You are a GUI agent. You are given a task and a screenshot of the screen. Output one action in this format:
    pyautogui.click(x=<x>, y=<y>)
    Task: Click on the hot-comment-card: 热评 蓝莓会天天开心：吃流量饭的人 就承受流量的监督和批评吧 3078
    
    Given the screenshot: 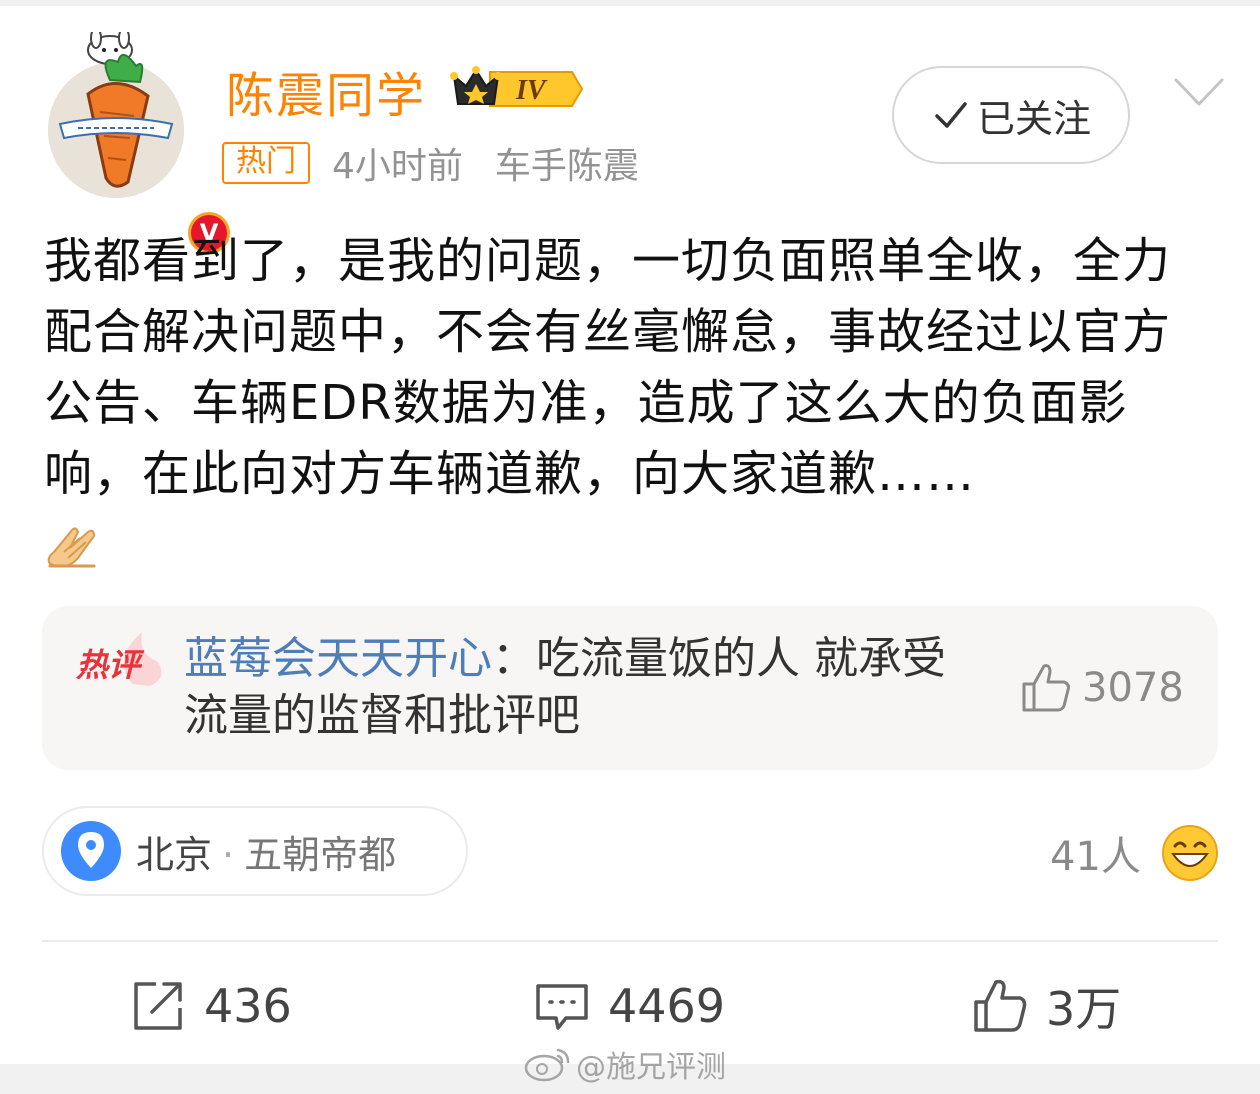 What is the action you would take?
    pyautogui.click(x=630, y=688)
    